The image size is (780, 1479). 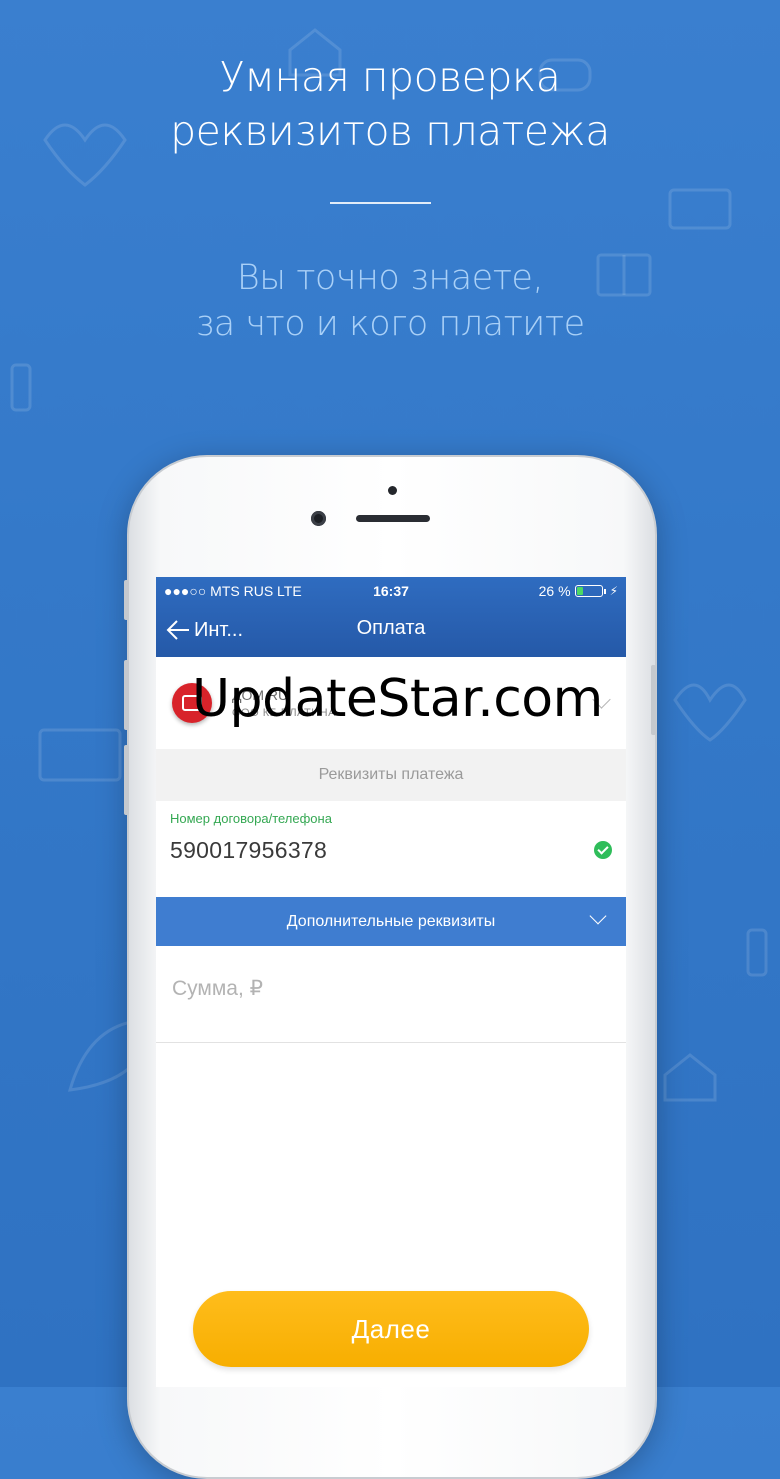 I want to click on promo-divider, so click(x=380, y=203).